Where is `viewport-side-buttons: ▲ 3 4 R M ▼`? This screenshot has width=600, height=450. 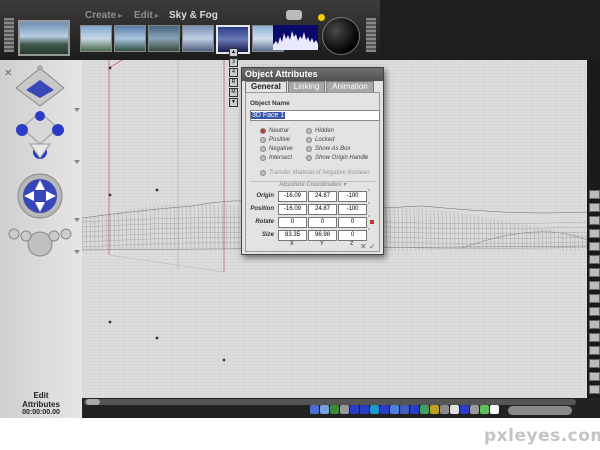 viewport-side-buttons: ▲ 3 4 R M ▼ is located at coordinates (233, 77).